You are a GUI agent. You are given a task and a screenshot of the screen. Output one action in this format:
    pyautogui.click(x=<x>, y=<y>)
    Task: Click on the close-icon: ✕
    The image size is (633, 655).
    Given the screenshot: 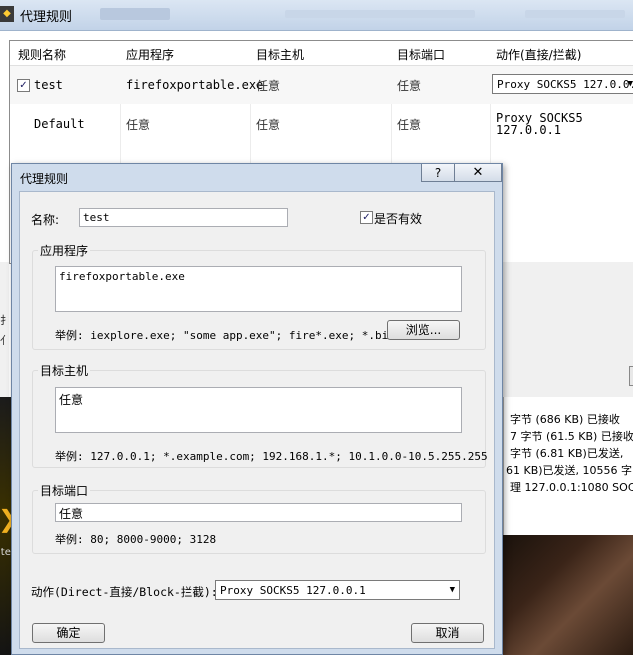 What is the action you would take?
    pyautogui.click(x=478, y=172)
    